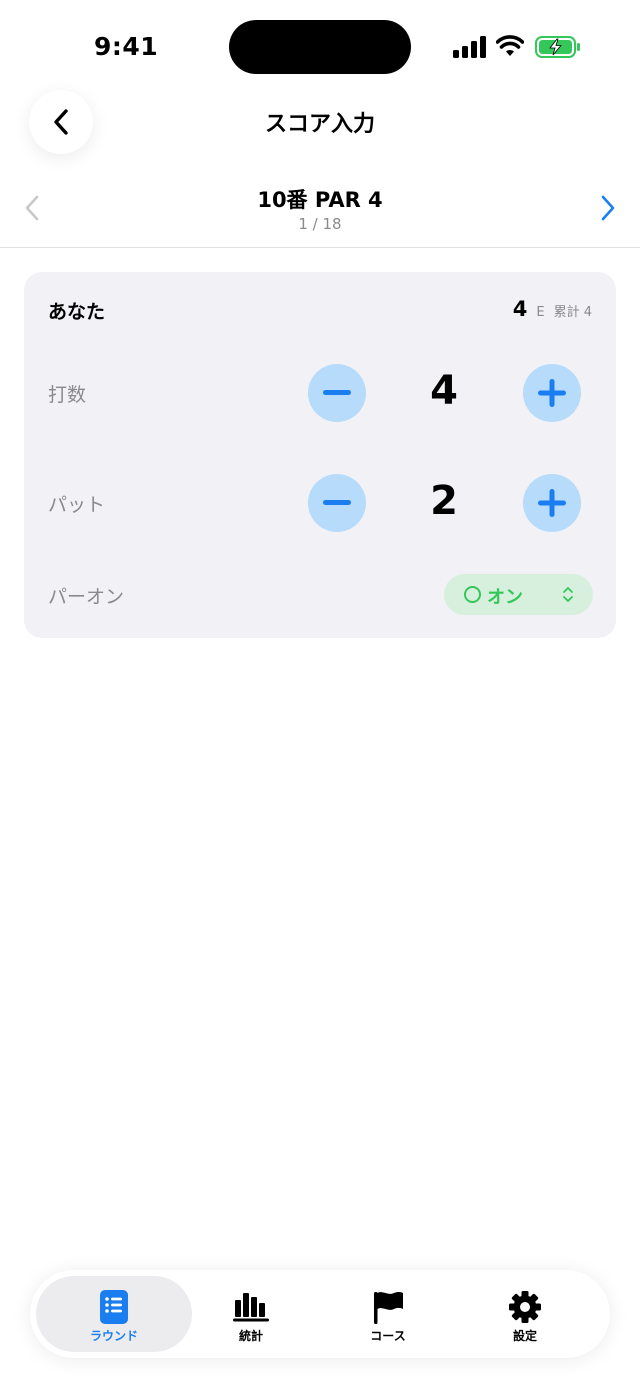 Image resolution: width=640 pixels, height=1390 pixels. I want to click on tab-course-label: コース, so click(388, 1336).